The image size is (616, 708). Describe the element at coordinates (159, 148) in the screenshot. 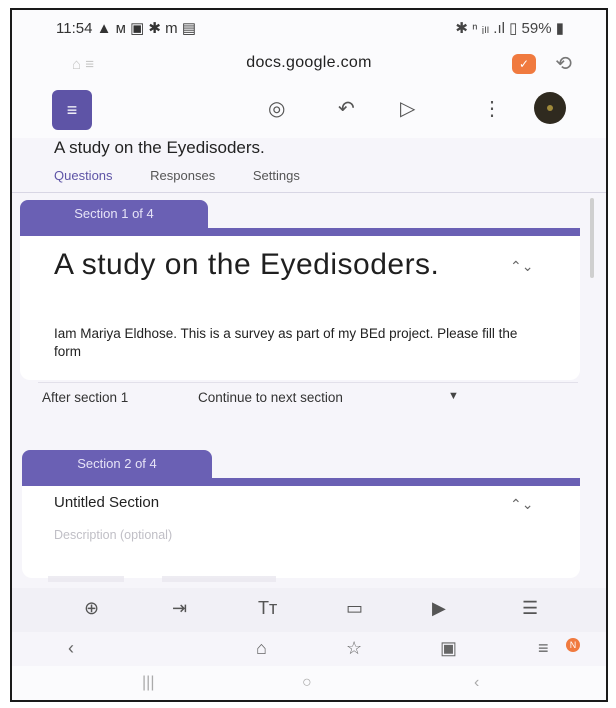

I see `document-title: A study on the Eyedisoders.` at that location.